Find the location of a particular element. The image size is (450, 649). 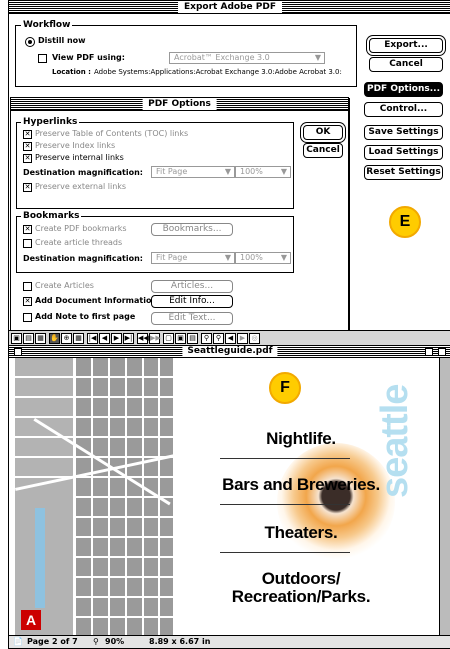

page-indicator: Page 2 of 7 is located at coordinates (52, 642).